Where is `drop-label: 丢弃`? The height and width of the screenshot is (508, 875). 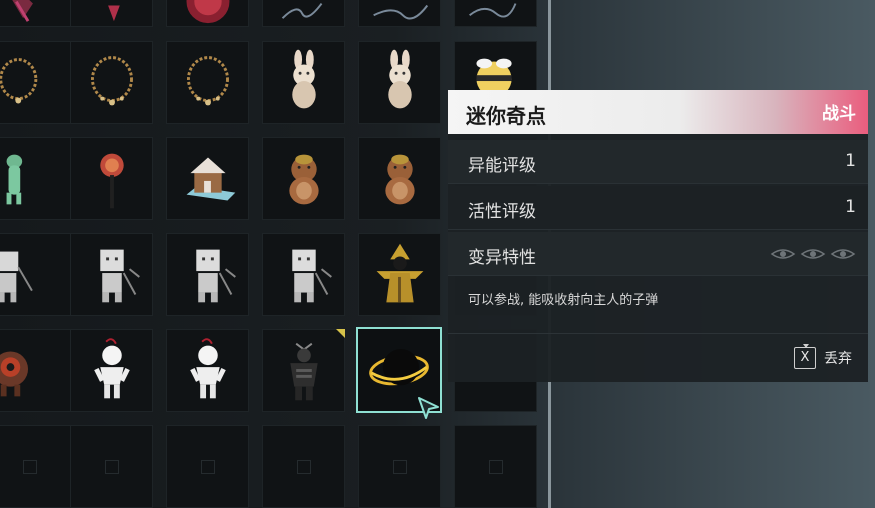 drop-label: 丢弃 is located at coordinates (838, 359).